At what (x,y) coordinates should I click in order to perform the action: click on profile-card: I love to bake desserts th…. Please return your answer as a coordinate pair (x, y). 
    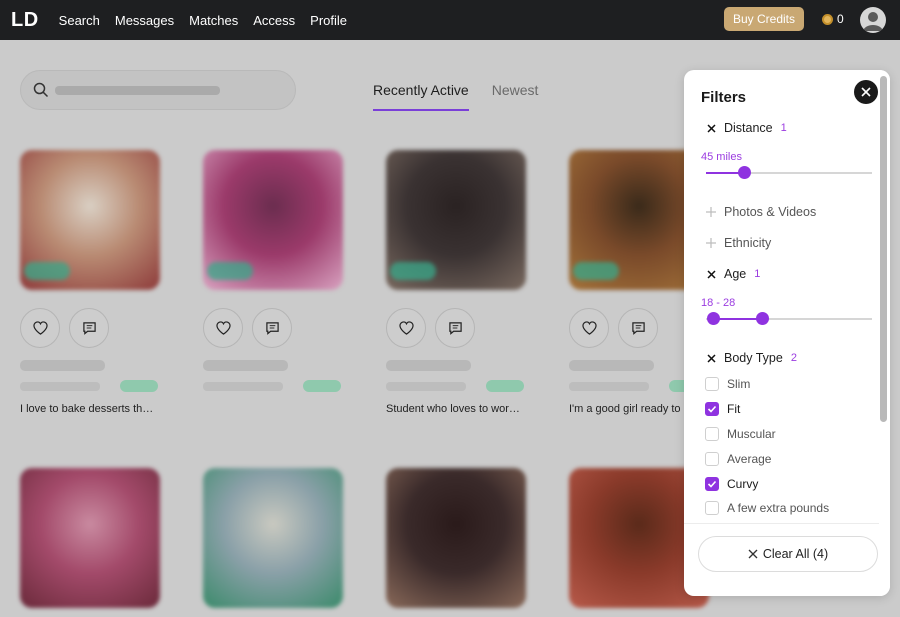
    Looking at the image, I should click on (90, 282).